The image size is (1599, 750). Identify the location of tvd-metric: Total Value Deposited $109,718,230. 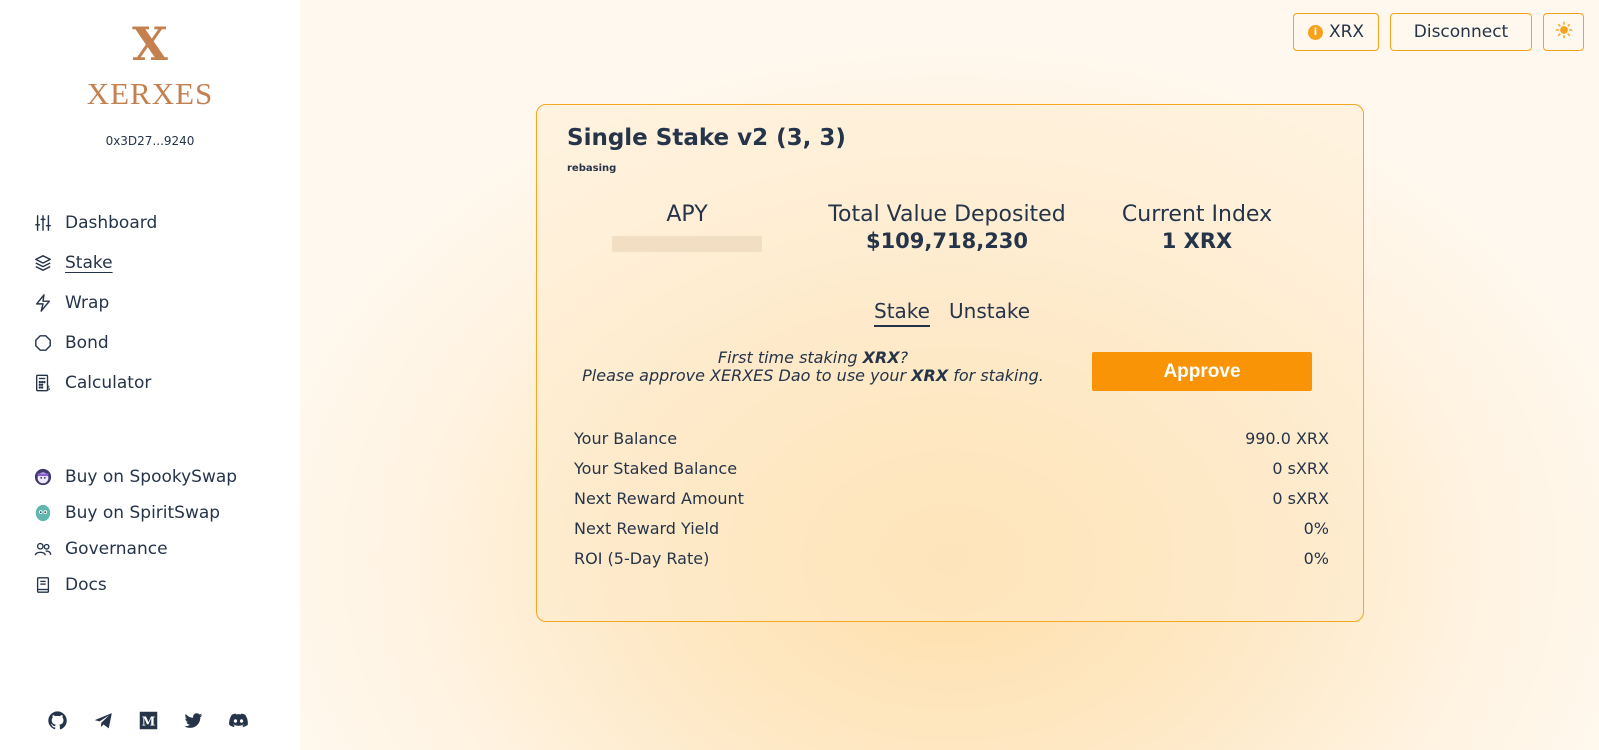
(947, 227).